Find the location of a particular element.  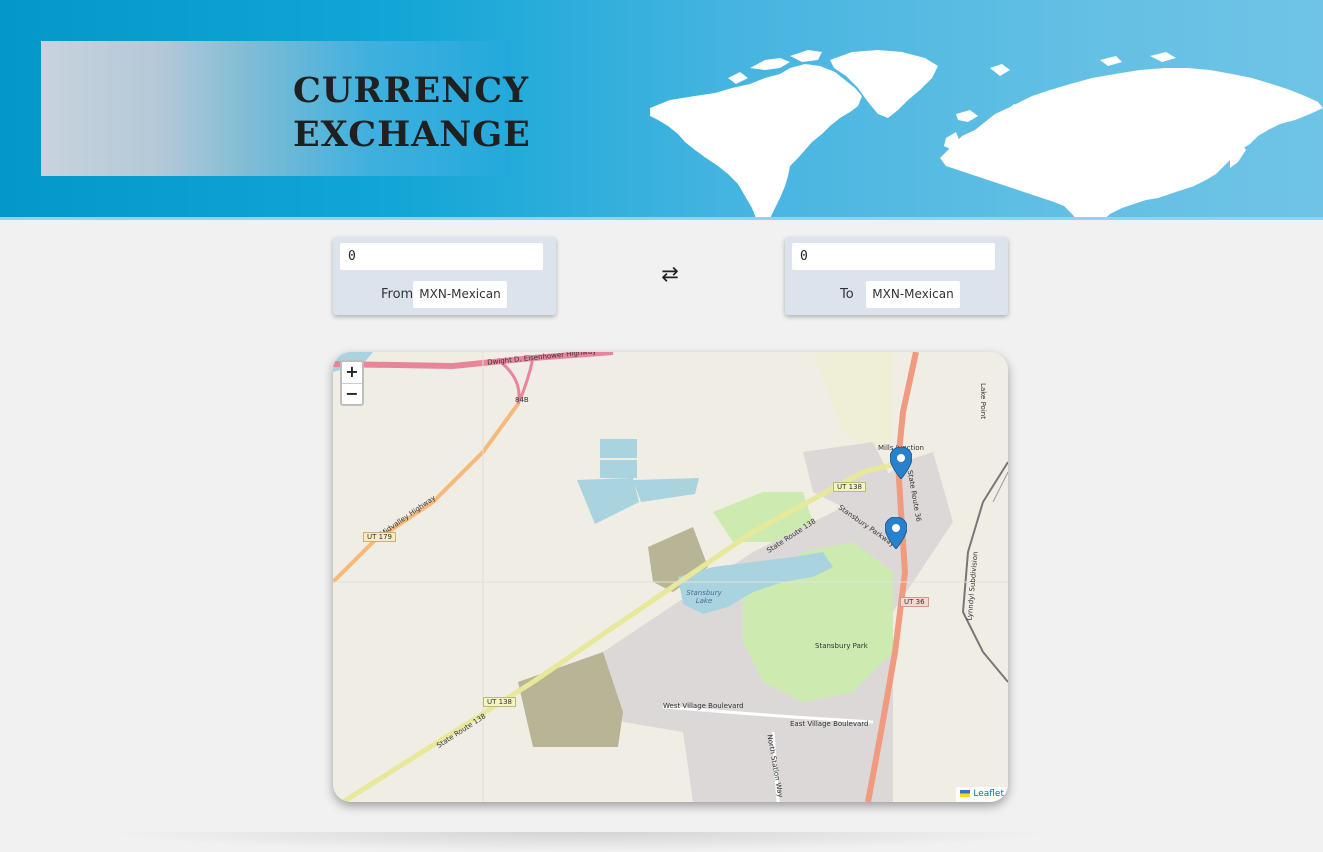

map-label-ut179: UT 179 is located at coordinates (379, 537).